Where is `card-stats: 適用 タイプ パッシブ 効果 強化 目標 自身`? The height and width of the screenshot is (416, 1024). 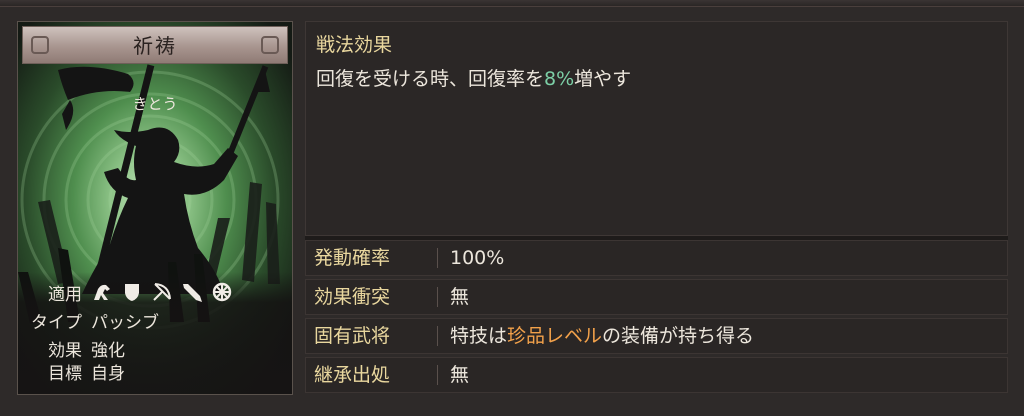
card-stats: 適用 タイプ パッシブ 効果 強化 目標 自身 is located at coordinates (155, 333).